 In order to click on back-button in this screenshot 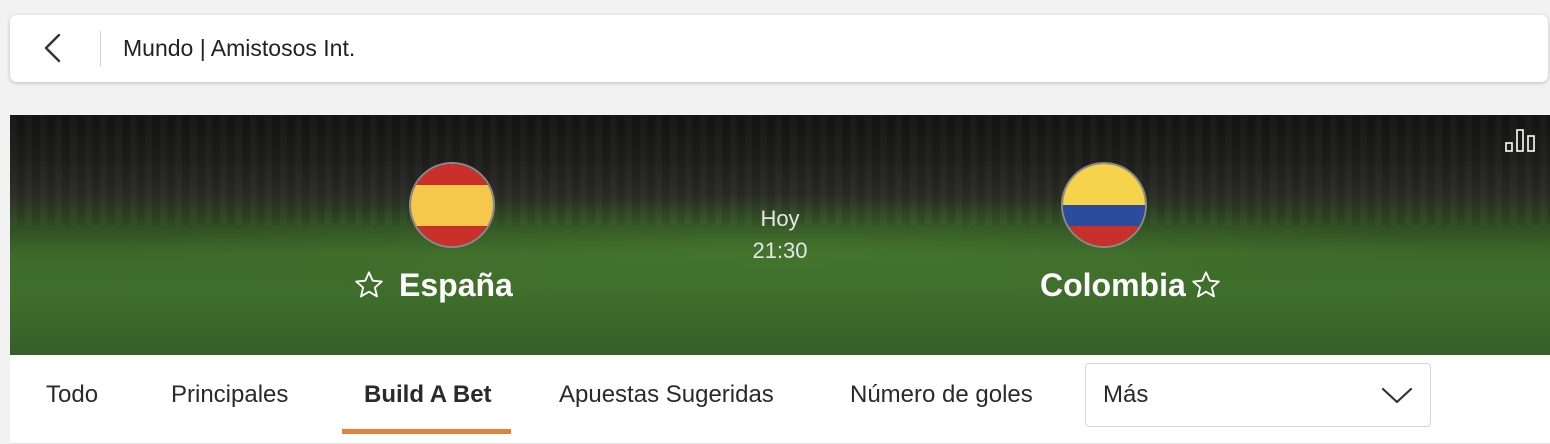, I will do `click(53, 48)`.